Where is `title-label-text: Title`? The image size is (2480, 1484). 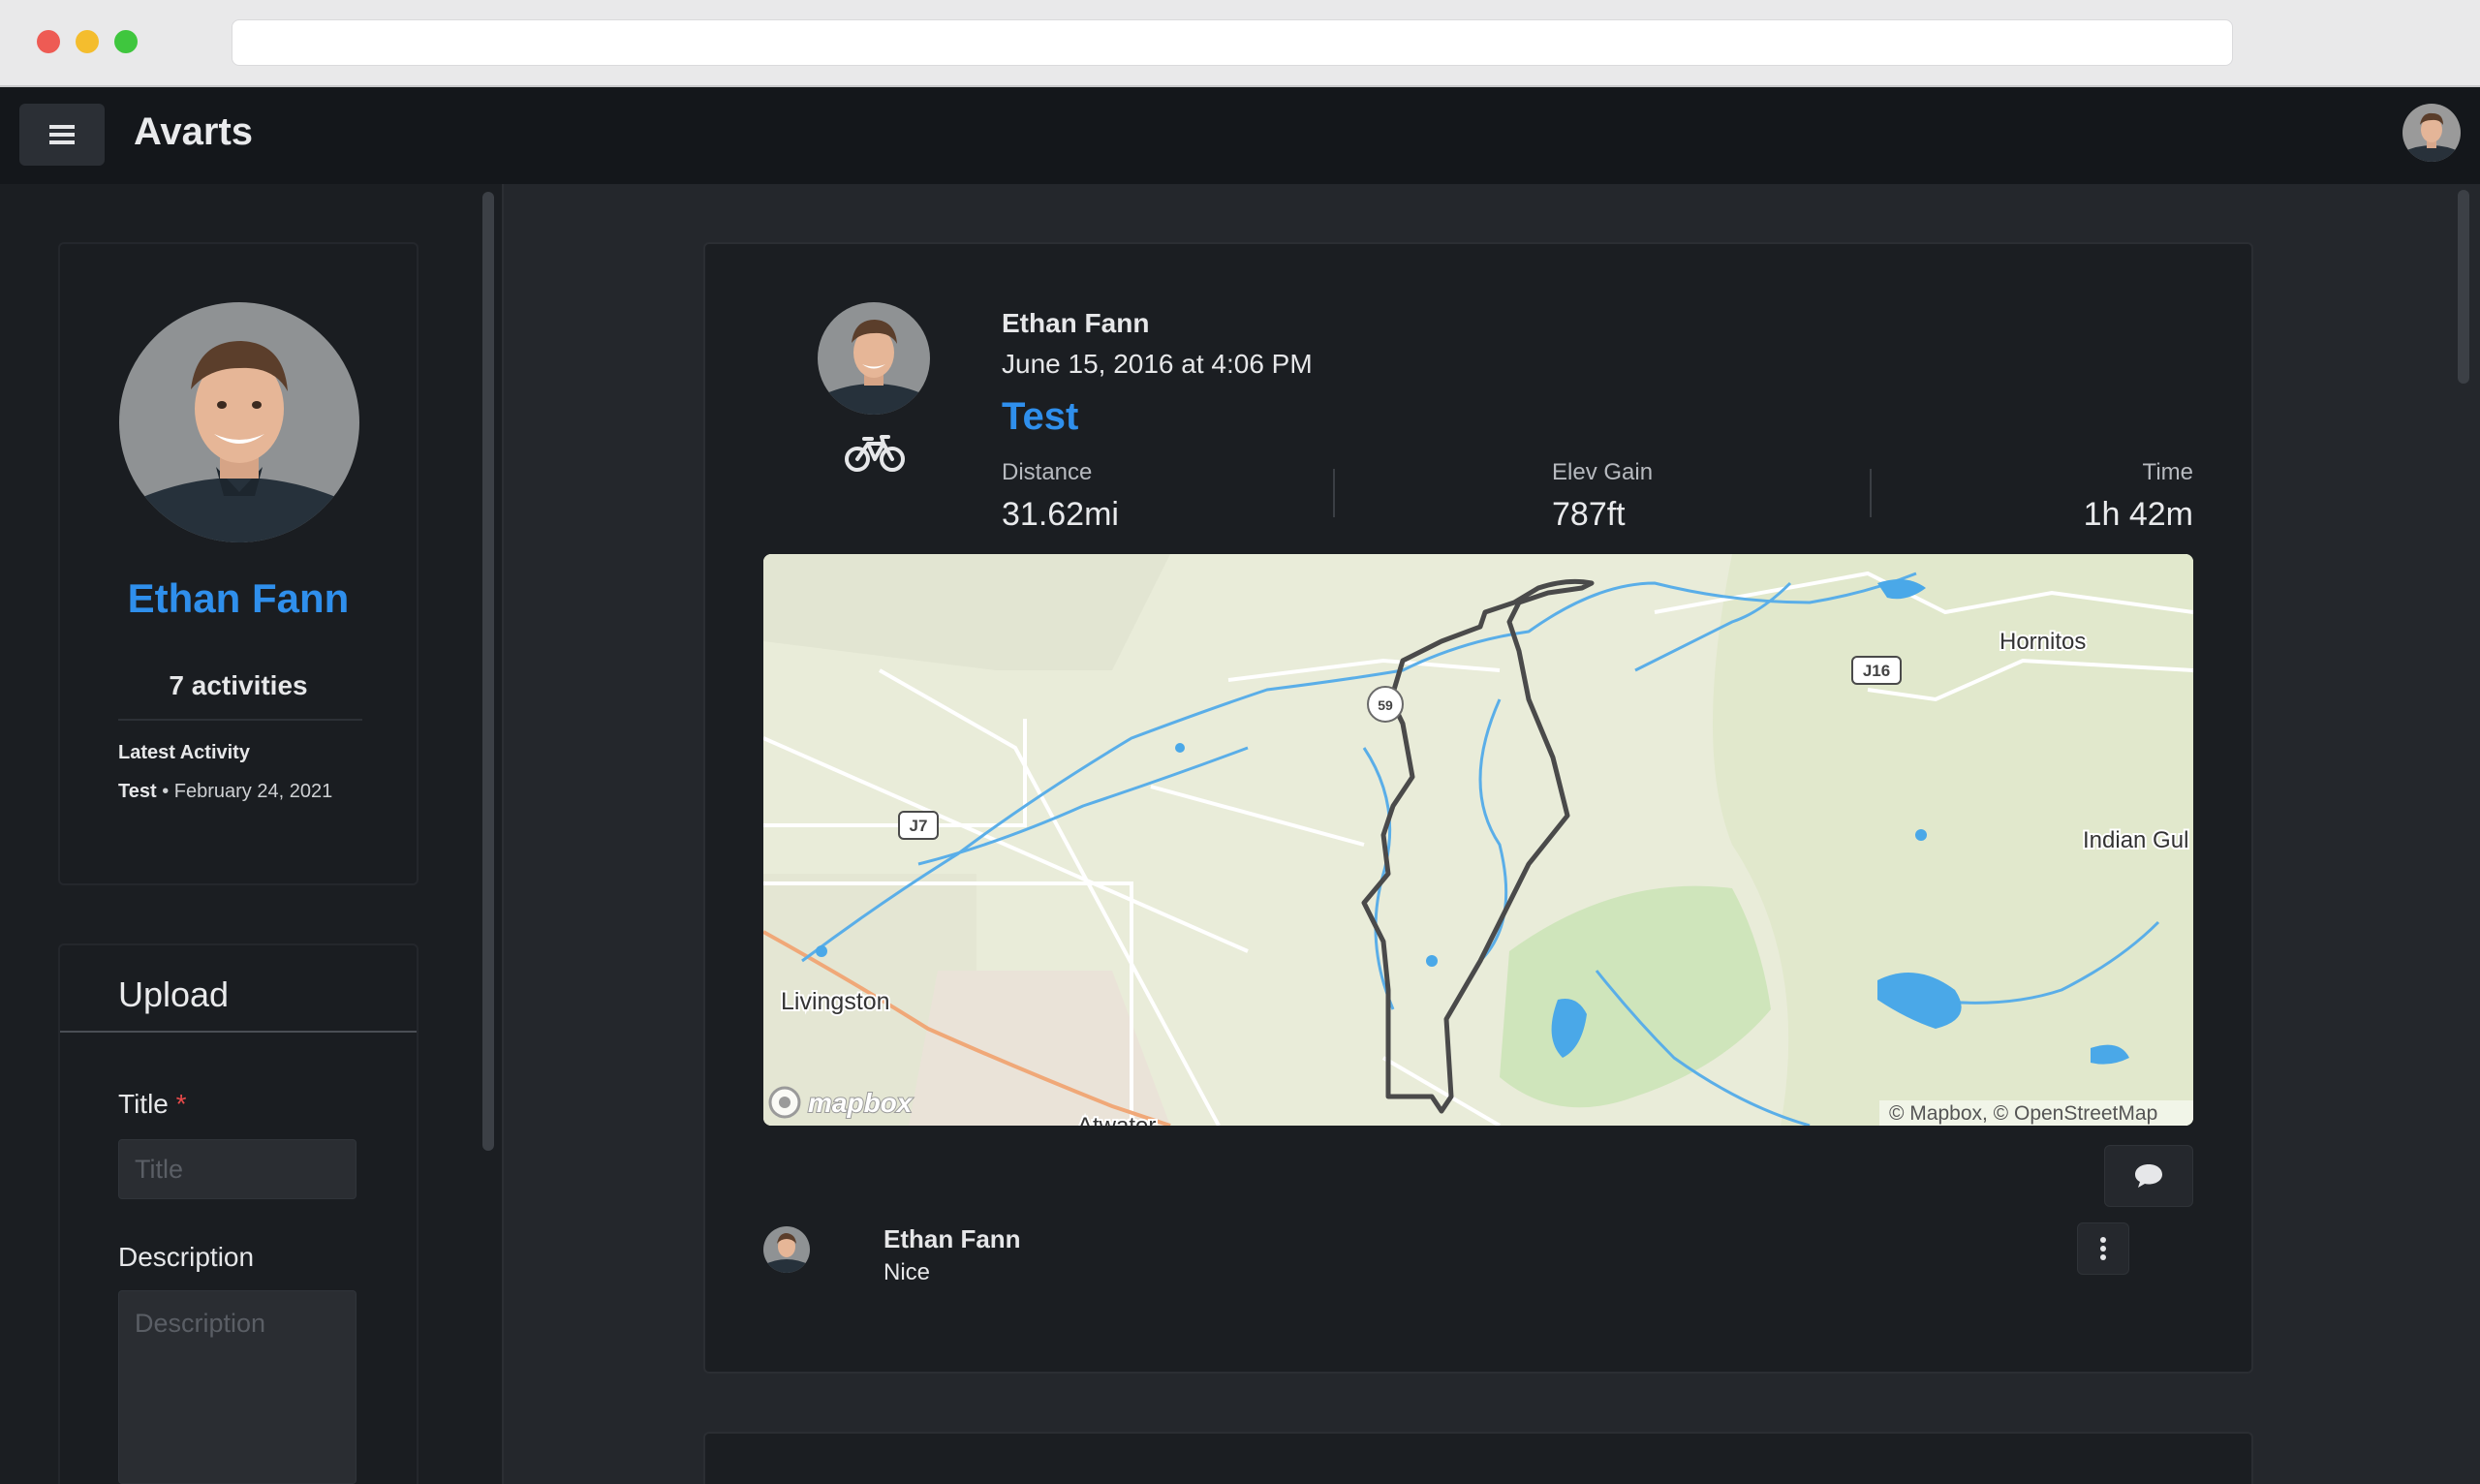 title-label-text: Title is located at coordinates (143, 1104).